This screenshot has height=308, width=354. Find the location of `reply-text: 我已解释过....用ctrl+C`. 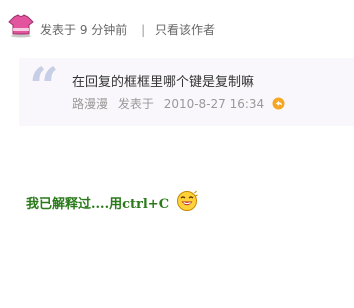

reply-text: 我已解释过....用ctrl+C is located at coordinates (98, 204).